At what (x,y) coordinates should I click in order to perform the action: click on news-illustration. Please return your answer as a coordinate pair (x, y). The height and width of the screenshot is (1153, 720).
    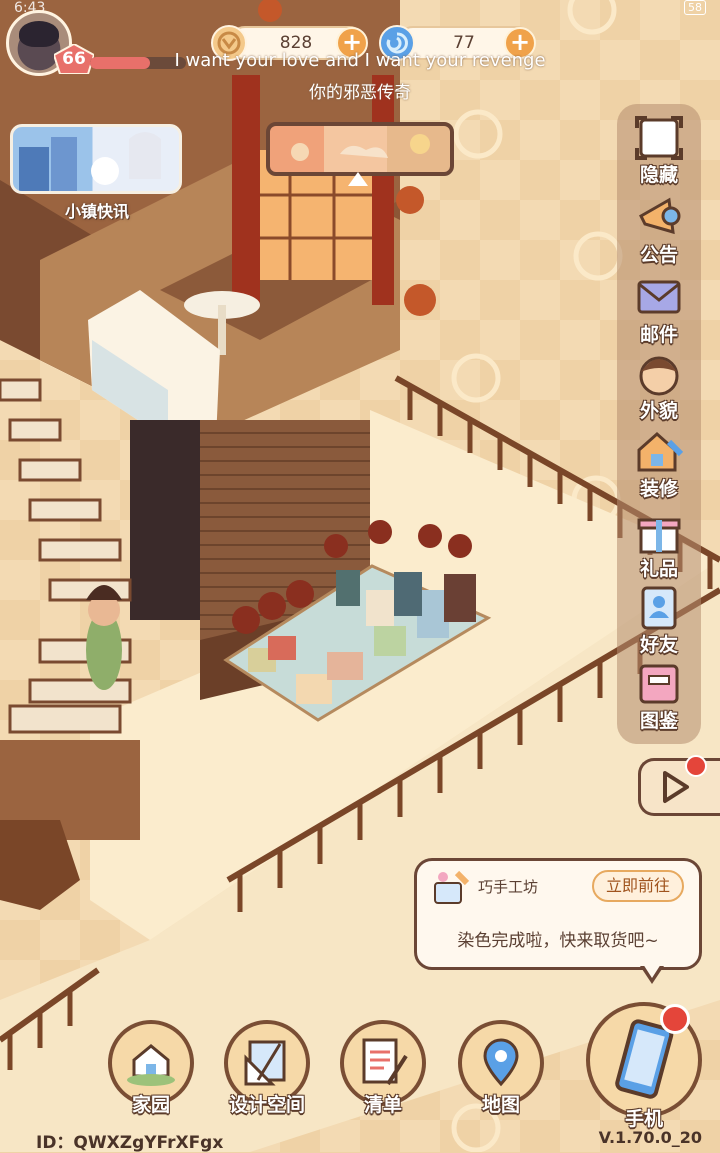
    Looking at the image, I should click on (90, 161).